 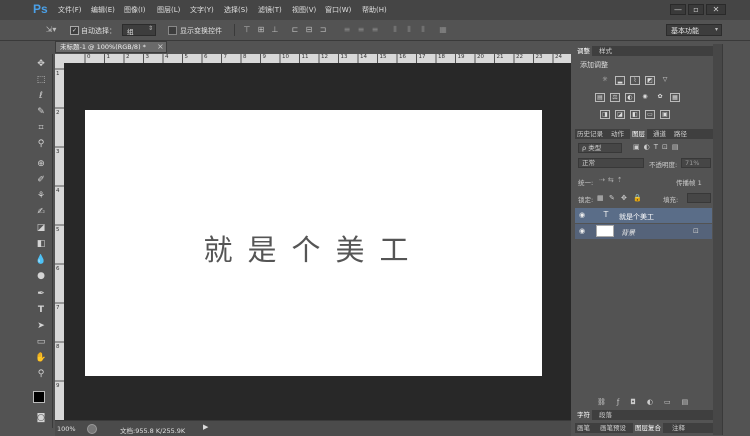 I want to click on blur-icon: 💧, so click(x=41, y=260).